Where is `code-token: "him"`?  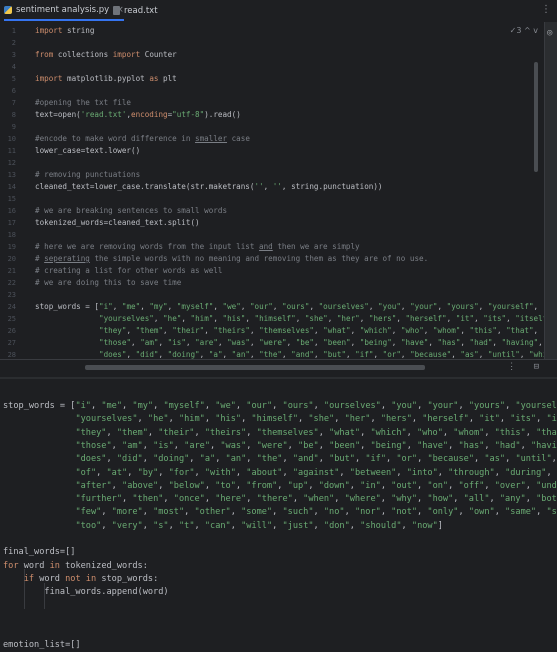
code-token: "him" is located at coordinates (202, 318).